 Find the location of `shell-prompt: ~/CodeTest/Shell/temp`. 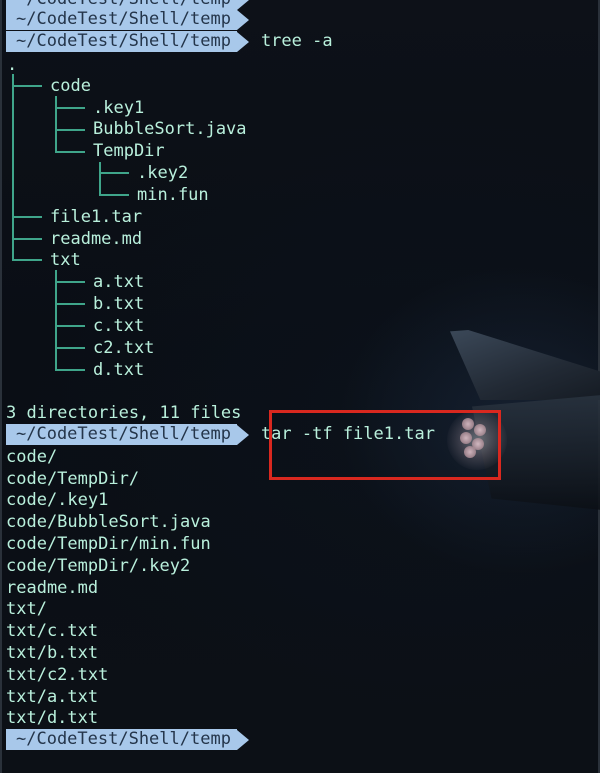

shell-prompt: ~/CodeTest/Shell/temp is located at coordinates (127, 19).